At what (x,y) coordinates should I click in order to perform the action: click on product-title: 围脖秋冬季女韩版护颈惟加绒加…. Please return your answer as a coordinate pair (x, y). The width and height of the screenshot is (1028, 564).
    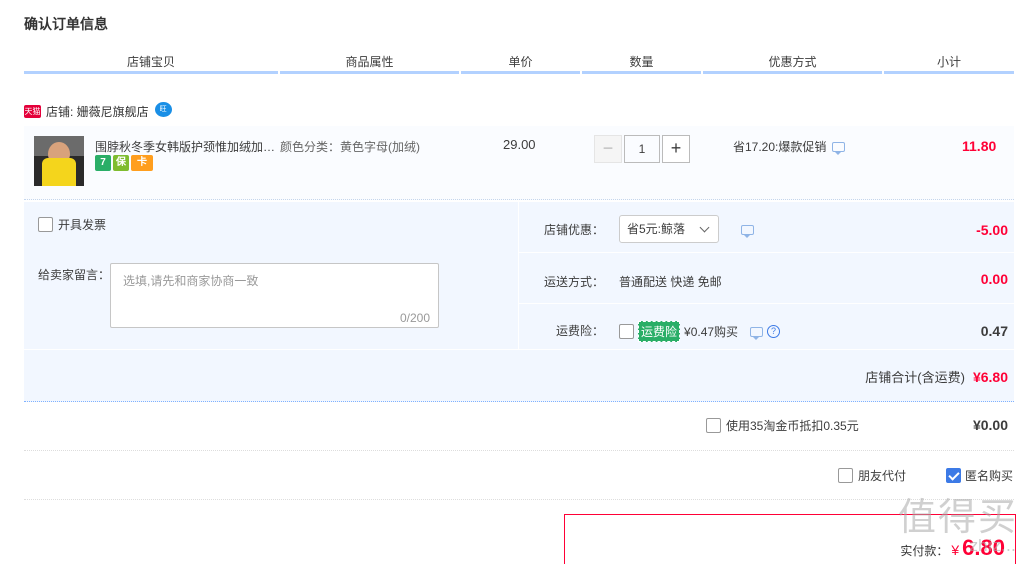
    Looking at the image, I should click on (185, 146).